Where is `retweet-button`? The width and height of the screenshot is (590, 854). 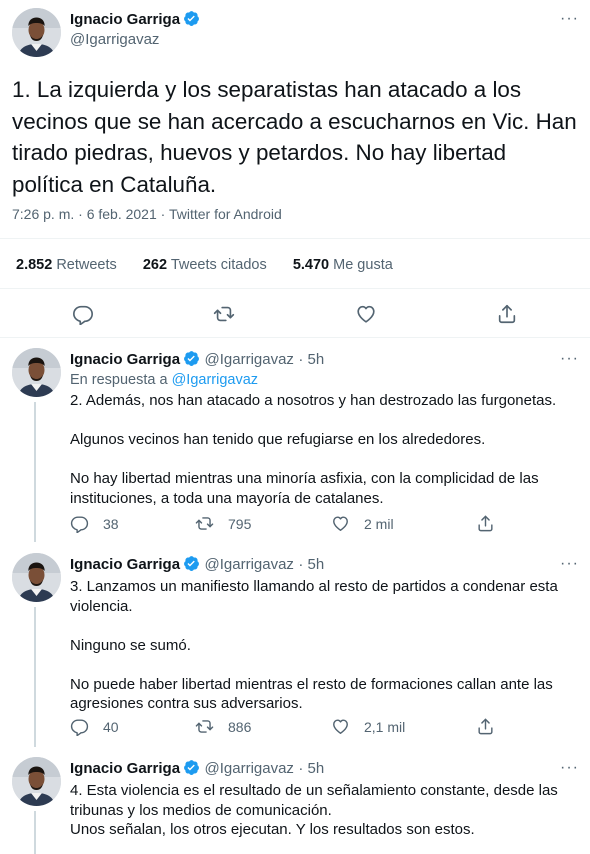 retweet-button is located at coordinates (224, 314).